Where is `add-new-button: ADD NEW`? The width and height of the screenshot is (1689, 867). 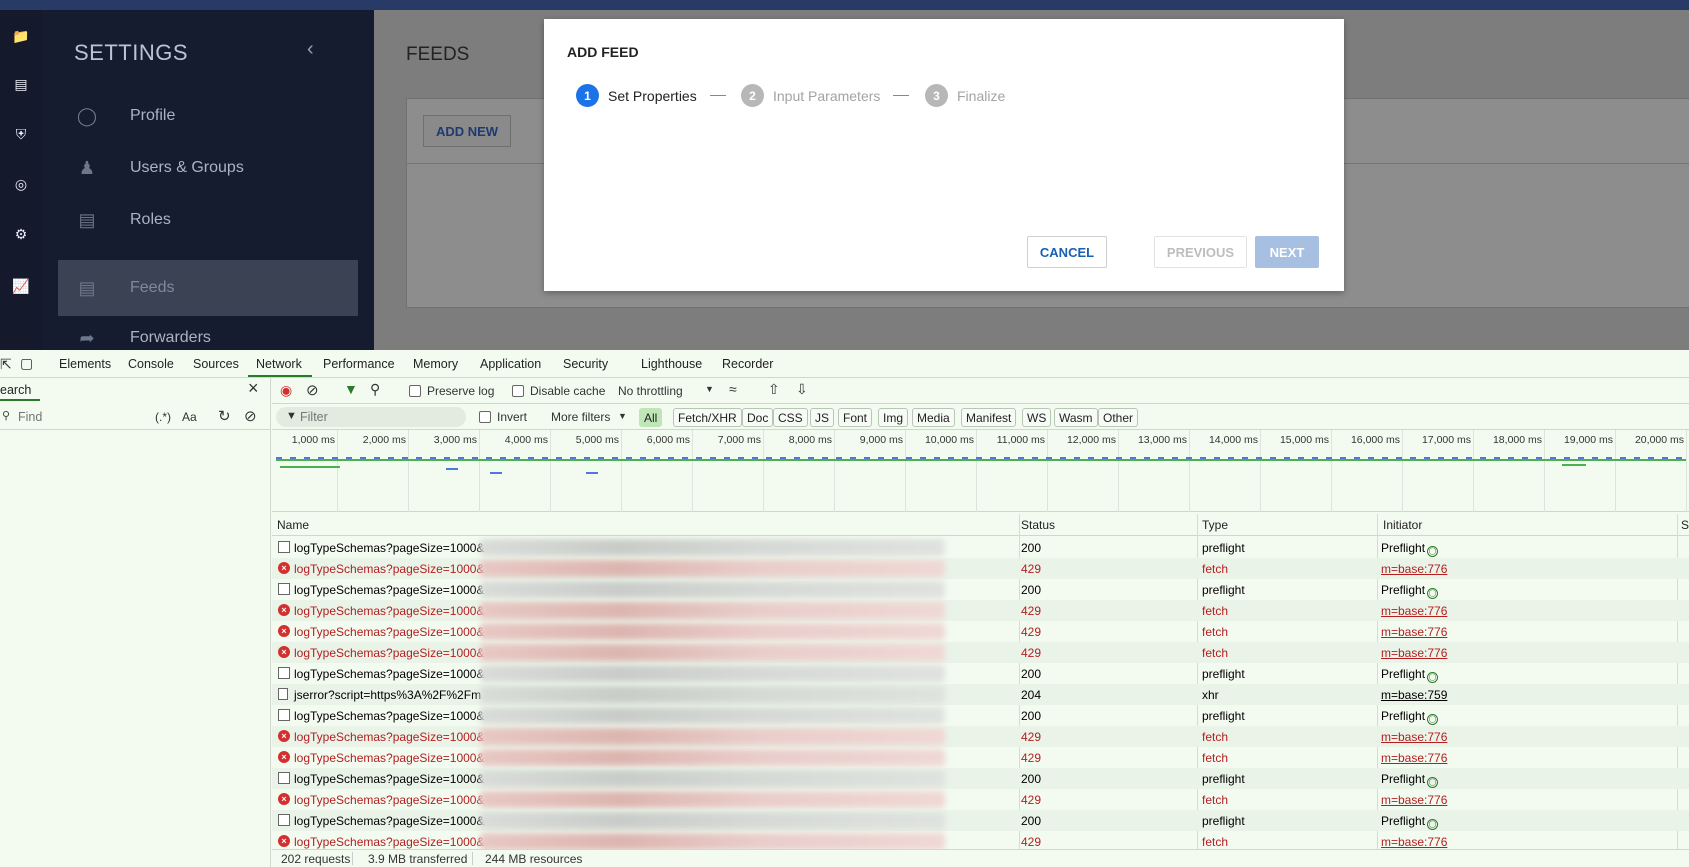 add-new-button: ADD NEW is located at coordinates (467, 131).